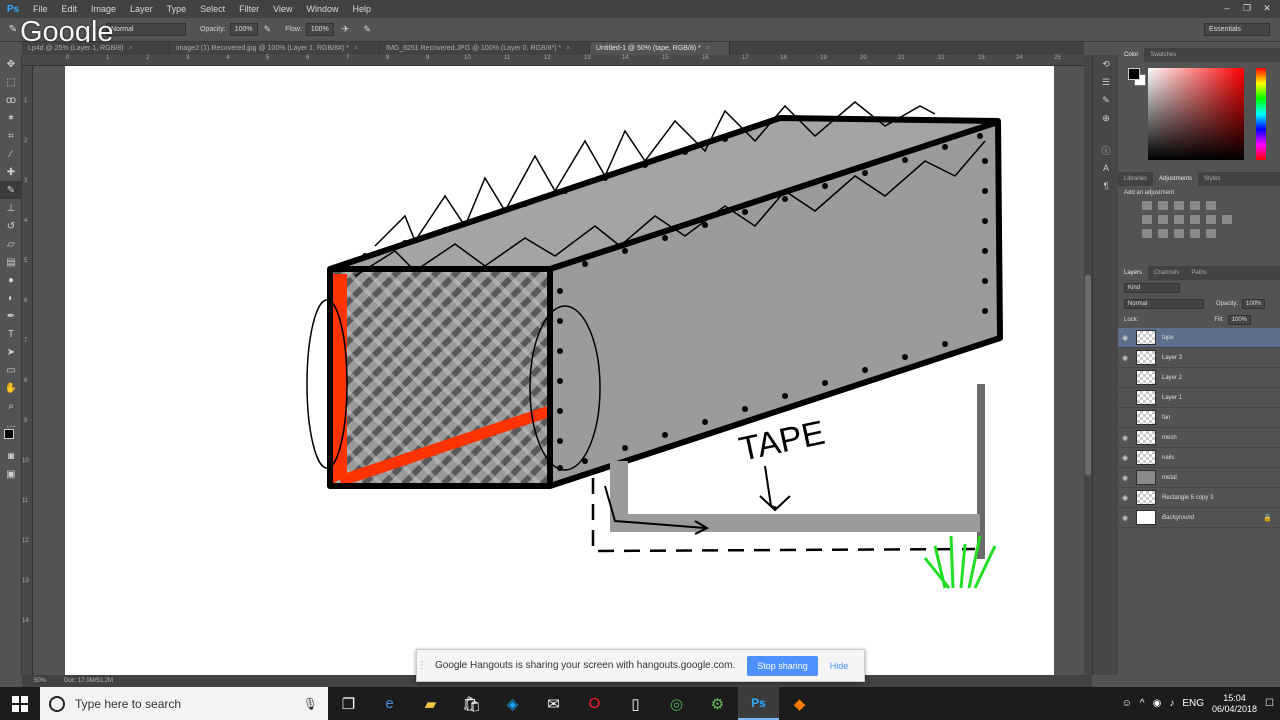 This screenshot has height=720, width=1280. What do you see at coordinates (96, 48) in the screenshot?
I see `doc-tab: Lp4d @ 25% (Layer 1, RGB/8) ×` at bounding box center [96, 48].